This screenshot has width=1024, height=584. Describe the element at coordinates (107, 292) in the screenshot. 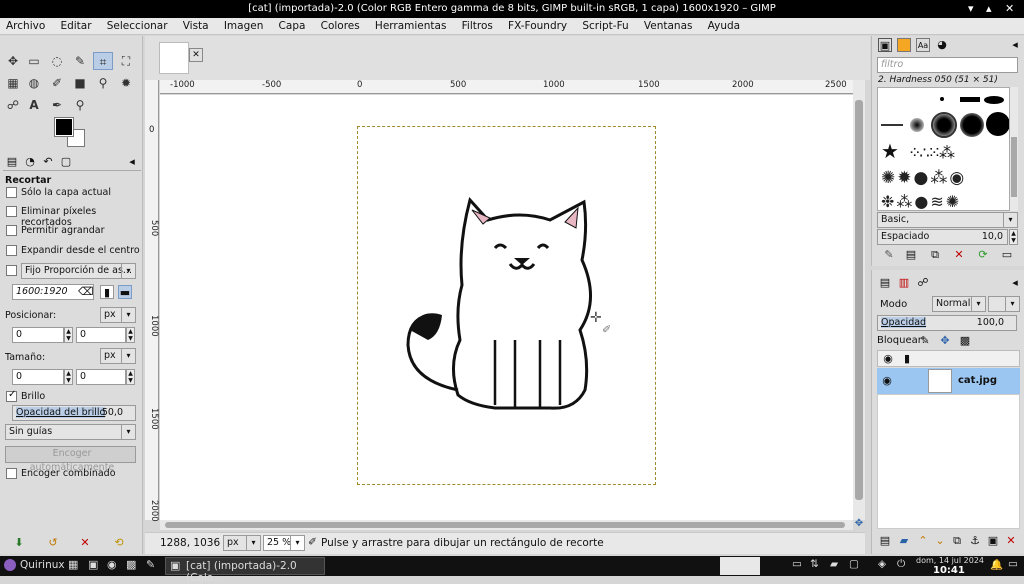

I see `portrait-icon: ▮` at that location.